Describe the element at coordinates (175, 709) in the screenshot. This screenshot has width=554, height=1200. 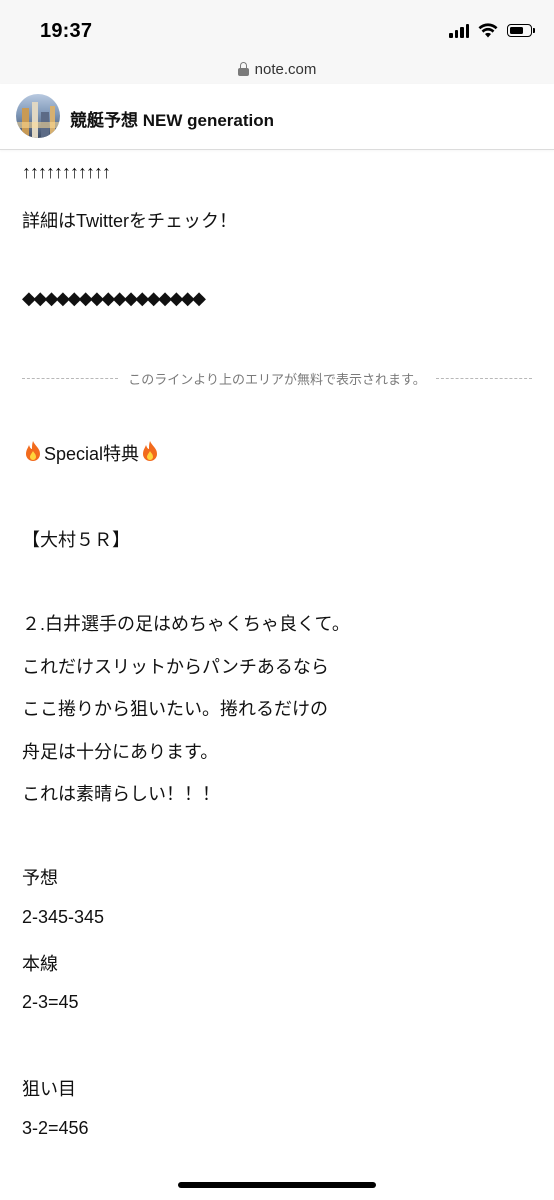
I see `body-line-3: ここ捲りから狙いたい。捲れるだけの` at that location.